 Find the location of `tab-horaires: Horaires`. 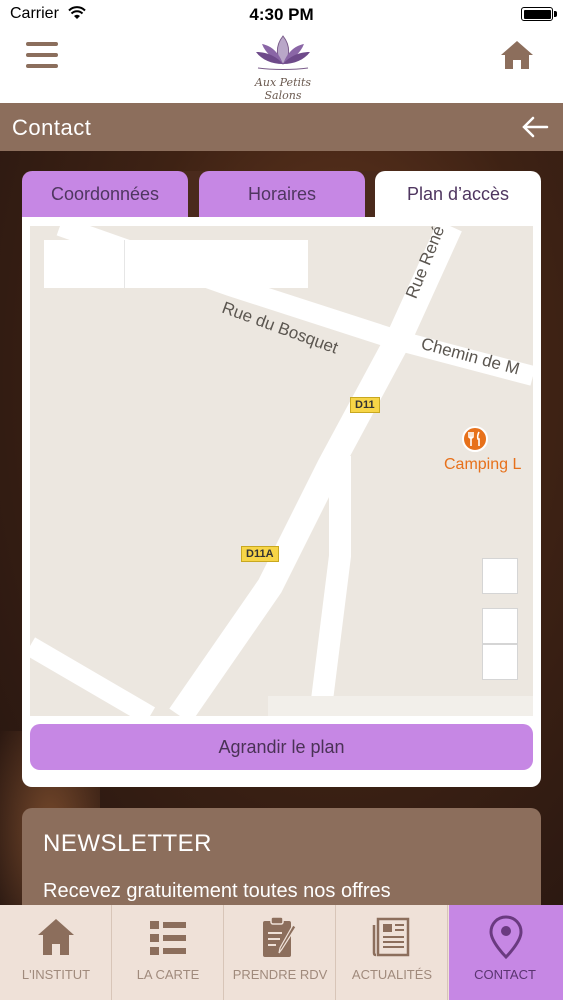

tab-horaires: Horaires is located at coordinates (282, 194).